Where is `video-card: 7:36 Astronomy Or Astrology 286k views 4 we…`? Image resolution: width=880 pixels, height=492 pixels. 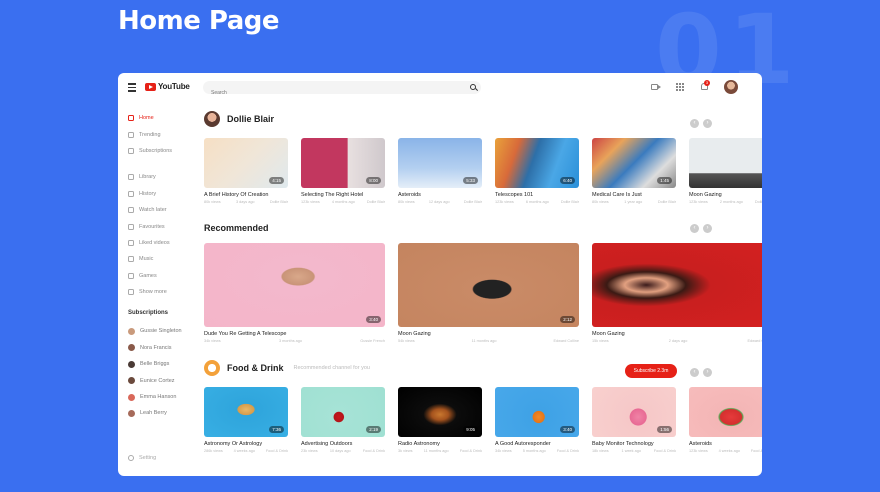 video-card: 7:36 Astronomy Or Astrology 286k views 4 we… is located at coordinates (246, 420).